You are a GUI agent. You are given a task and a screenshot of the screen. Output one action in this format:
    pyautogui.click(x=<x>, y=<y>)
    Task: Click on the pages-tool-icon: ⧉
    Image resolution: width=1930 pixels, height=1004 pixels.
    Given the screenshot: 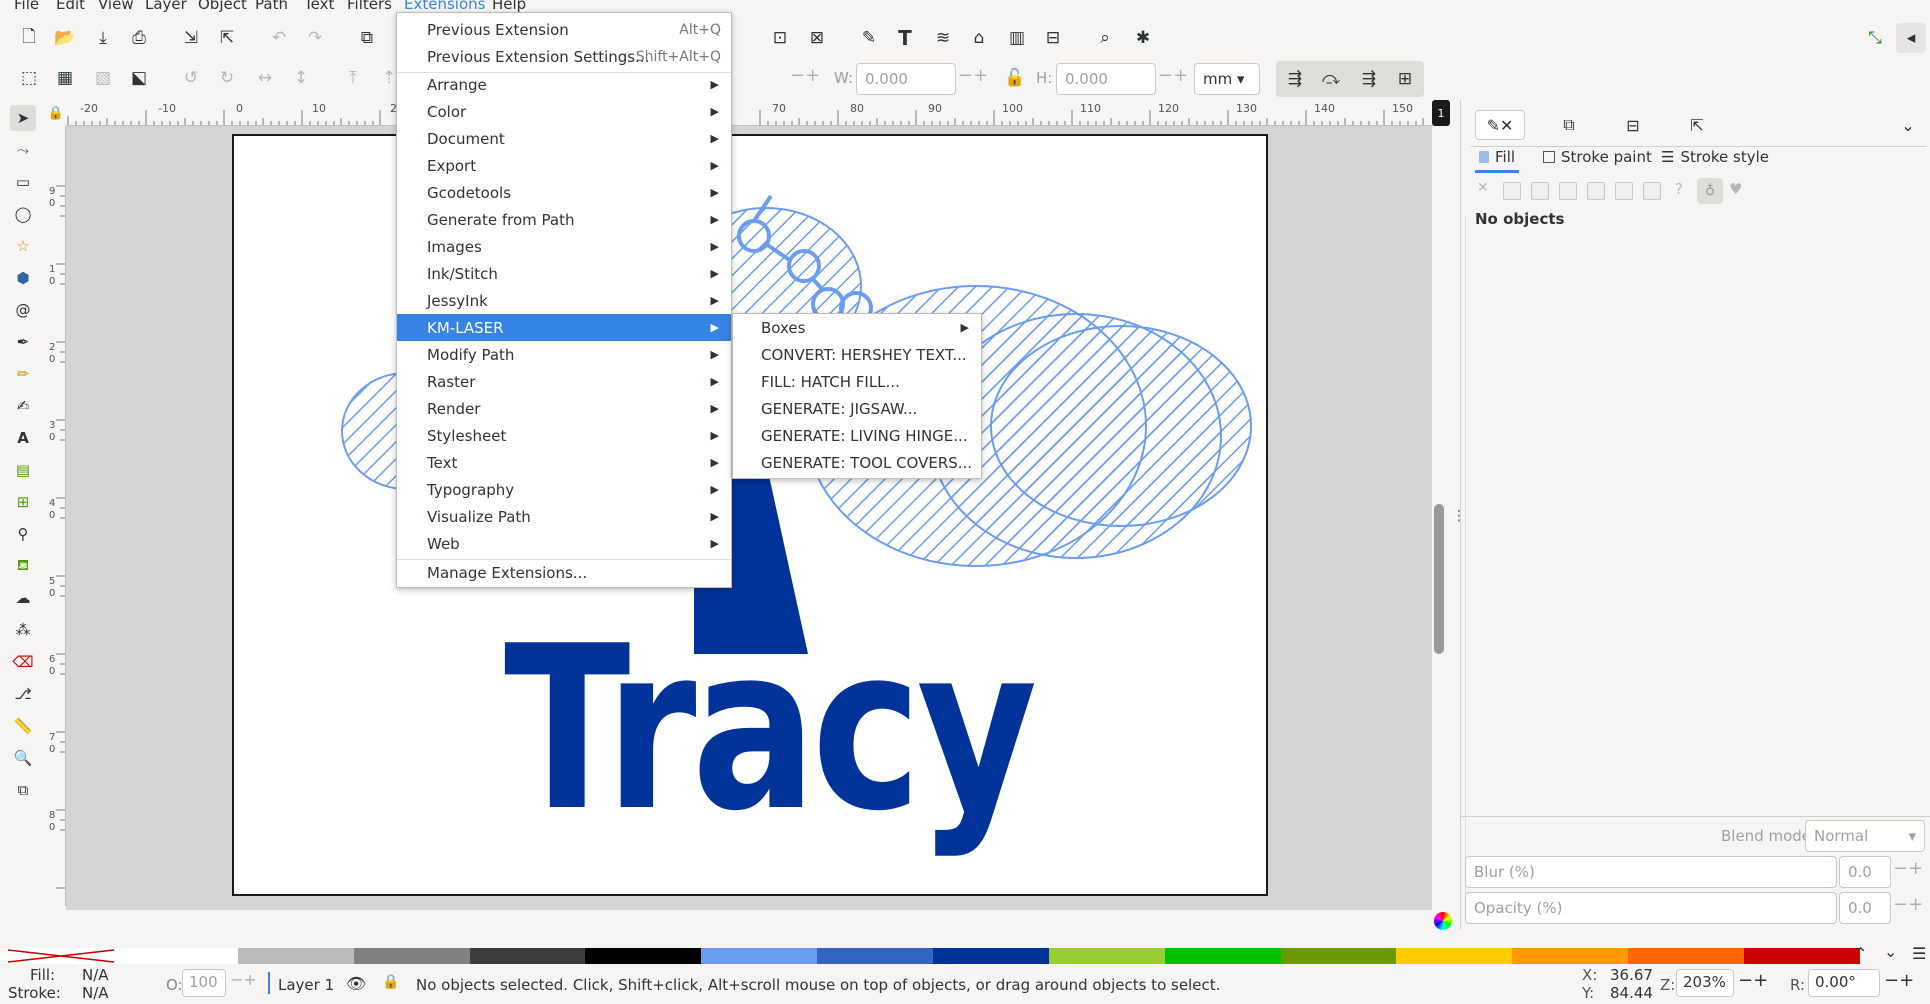 What is the action you would take?
    pyautogui.click(x=23, y=790)
    